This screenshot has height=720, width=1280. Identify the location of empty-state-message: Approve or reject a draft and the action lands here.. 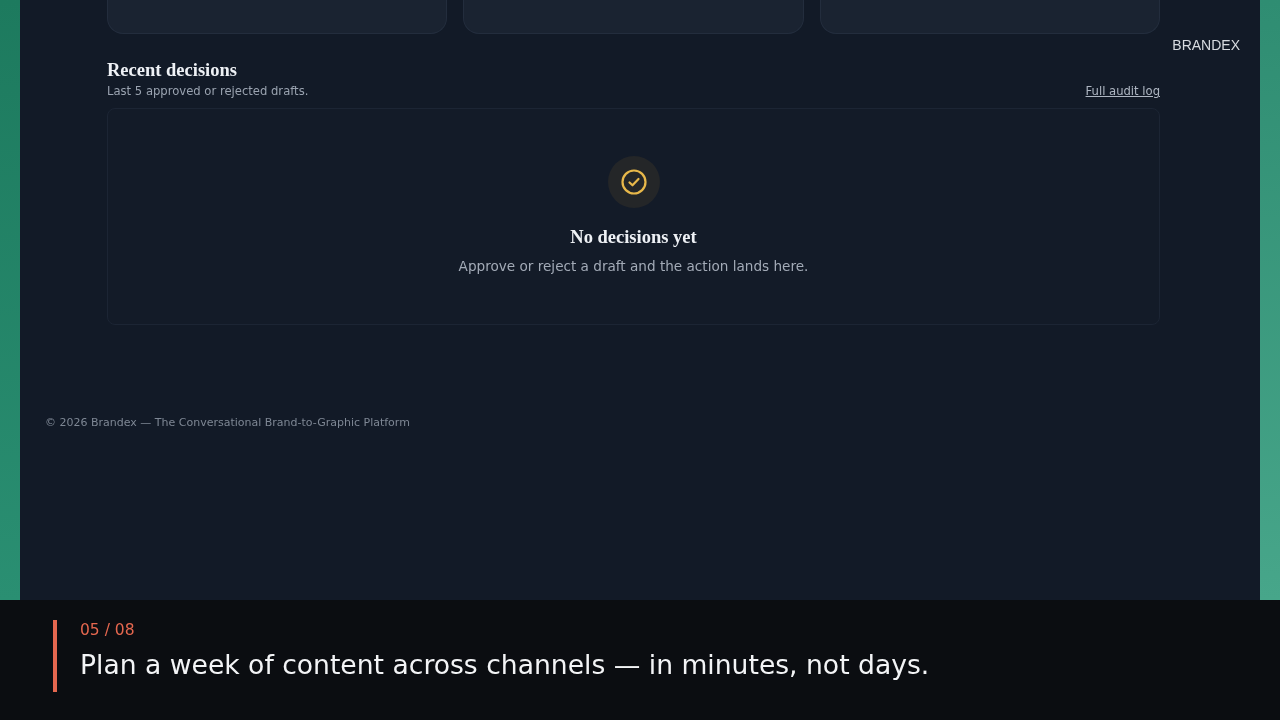
(633, 266).